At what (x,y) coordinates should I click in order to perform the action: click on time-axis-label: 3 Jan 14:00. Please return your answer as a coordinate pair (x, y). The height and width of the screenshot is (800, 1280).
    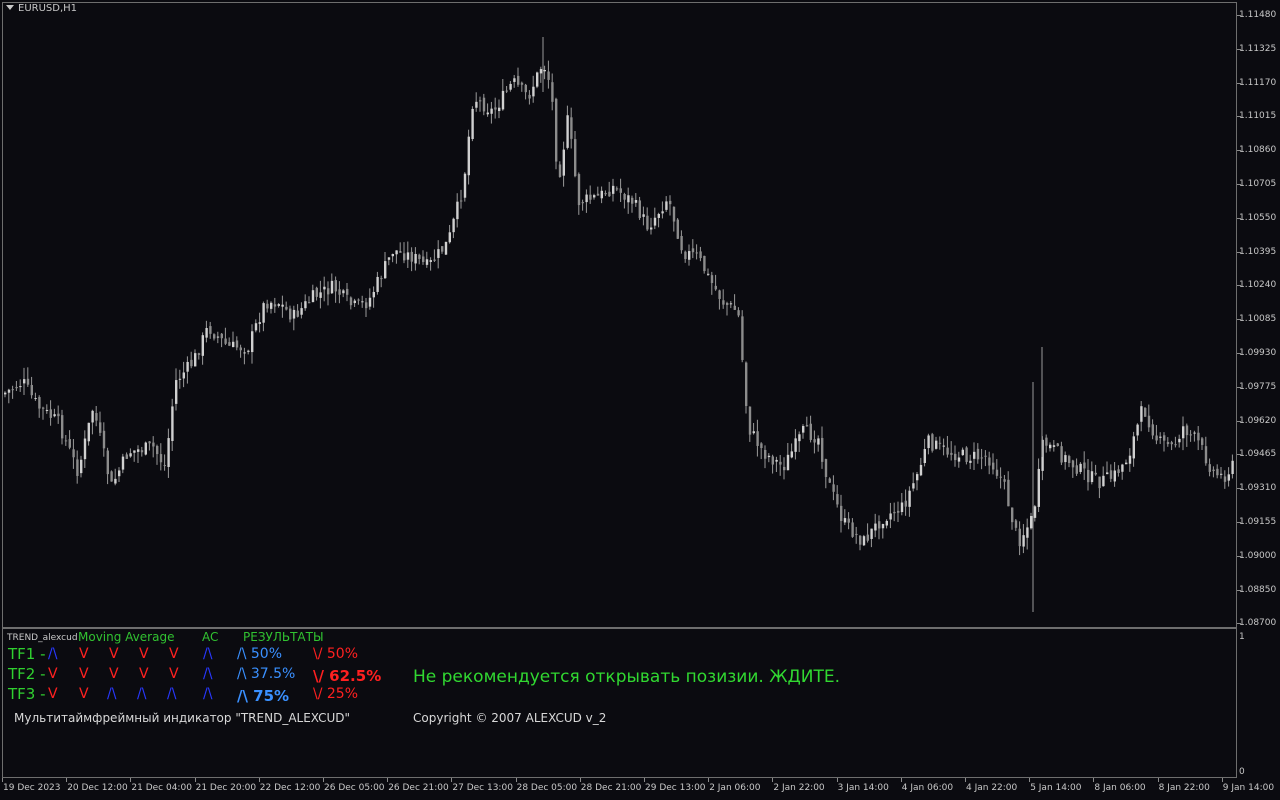
    Looking at the image, I should click on (863, 788).